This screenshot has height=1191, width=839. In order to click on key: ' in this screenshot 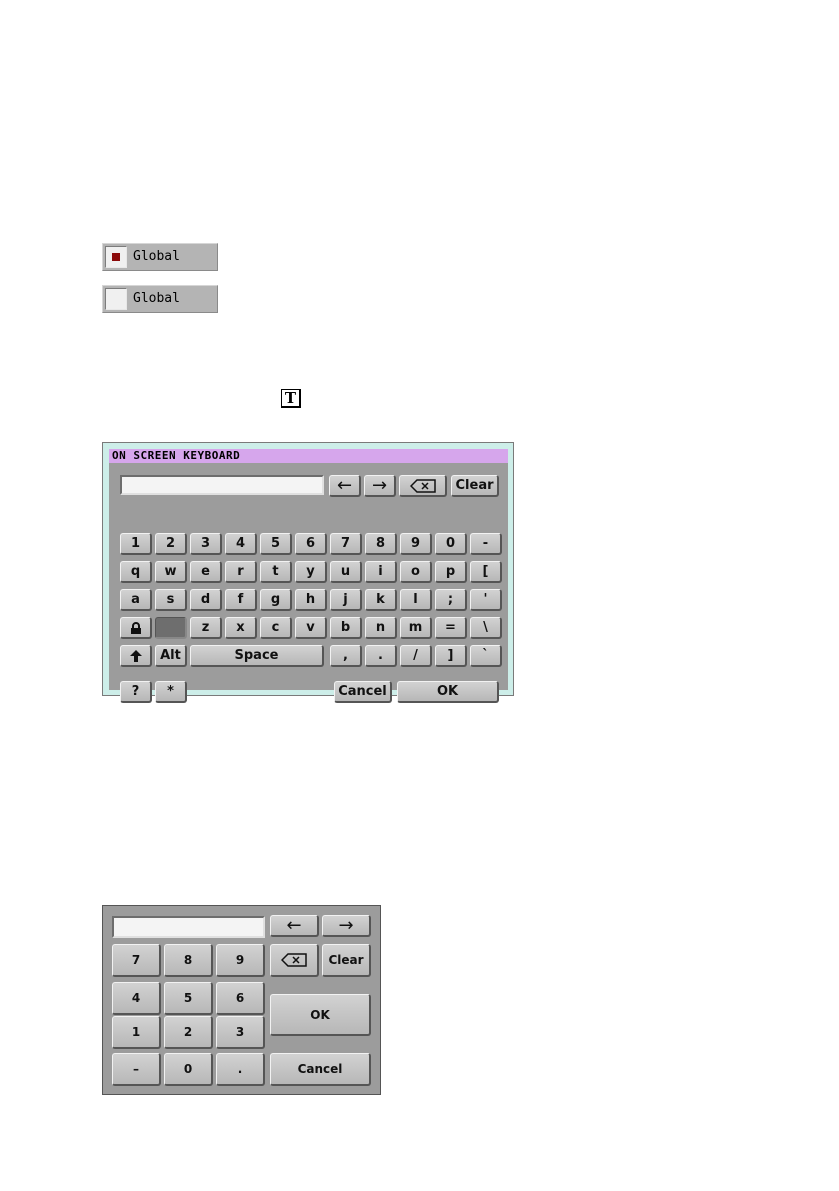, I will do `click(486, 600)`.